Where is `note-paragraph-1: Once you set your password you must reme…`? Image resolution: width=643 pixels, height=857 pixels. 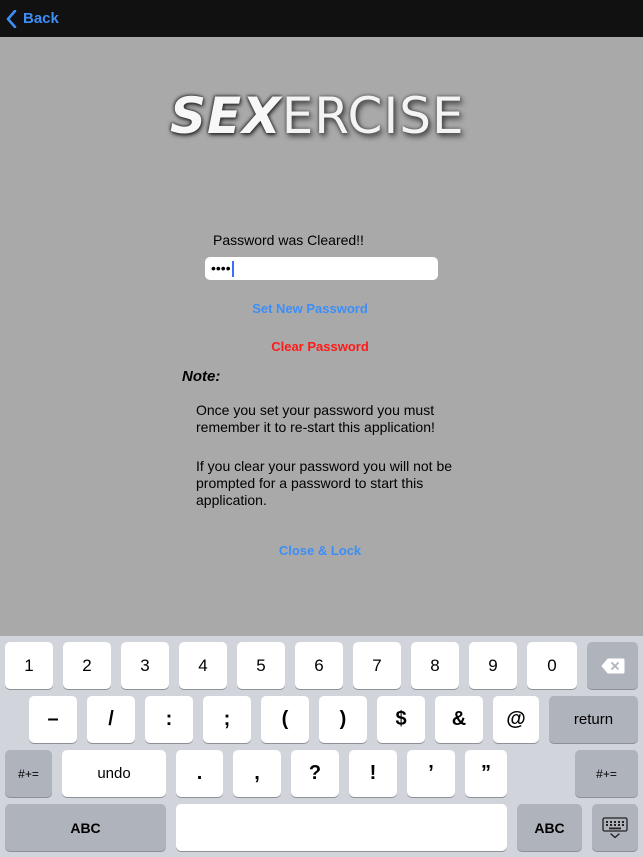
note-paragraph-1: Once you set your password you must reme… is located at coordinates (315, 418).